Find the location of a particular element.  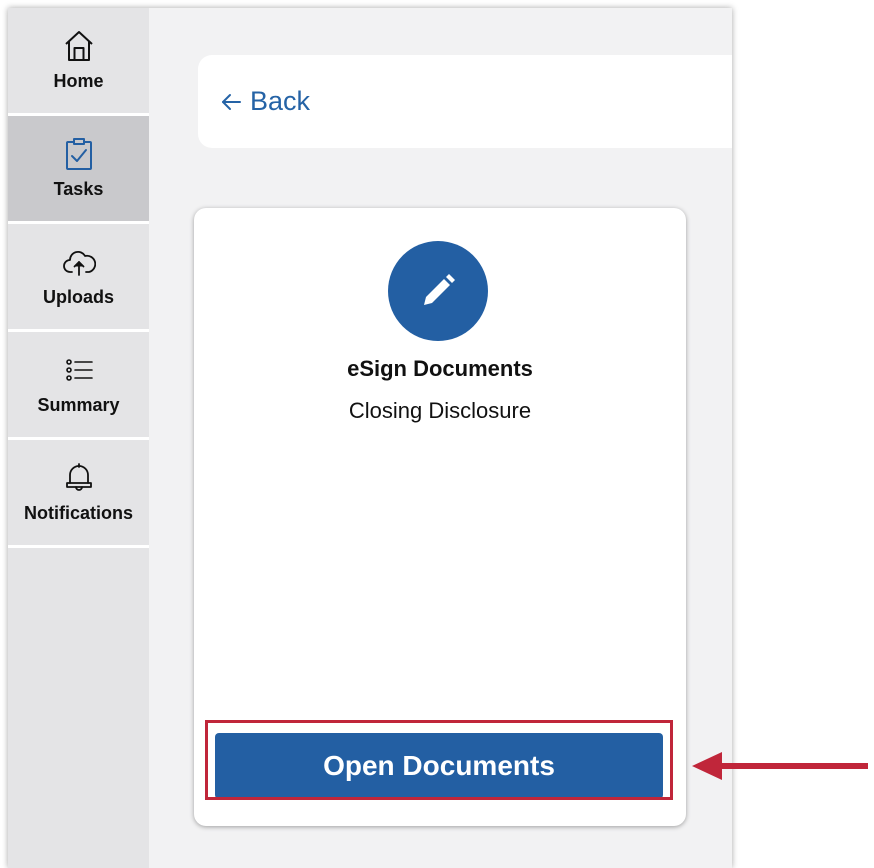

arrow-left-annotation-icon is located at coordinates (780, 766).